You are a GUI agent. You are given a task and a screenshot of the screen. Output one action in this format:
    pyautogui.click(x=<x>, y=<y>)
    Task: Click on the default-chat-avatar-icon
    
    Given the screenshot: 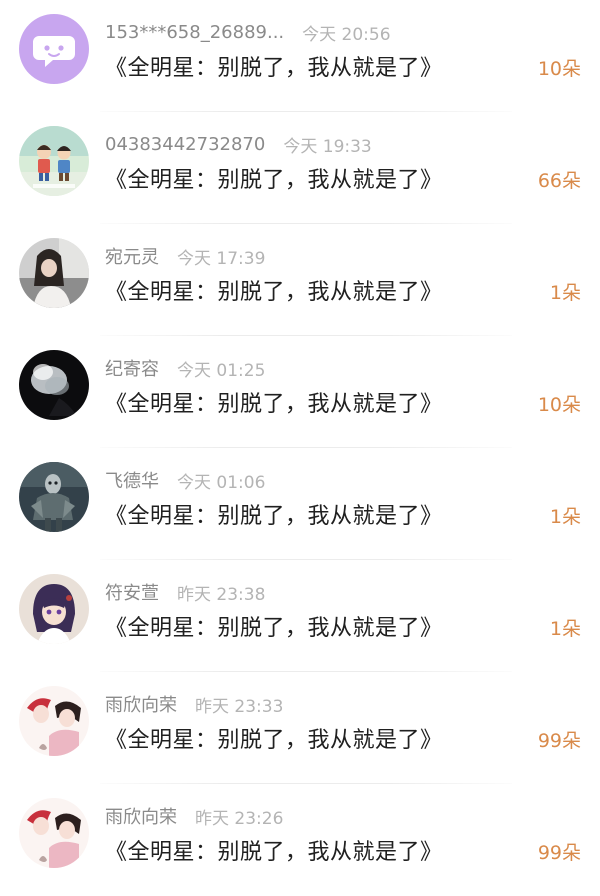 What is the action you would take?
    pyautogui.click(x=54, y=49)
    